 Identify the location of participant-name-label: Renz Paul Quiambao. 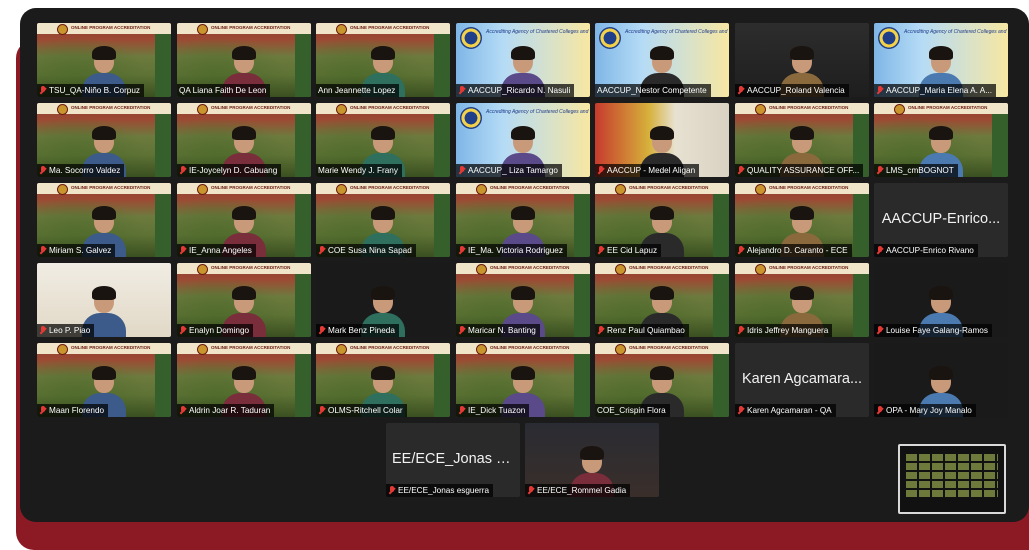
(642, 330).